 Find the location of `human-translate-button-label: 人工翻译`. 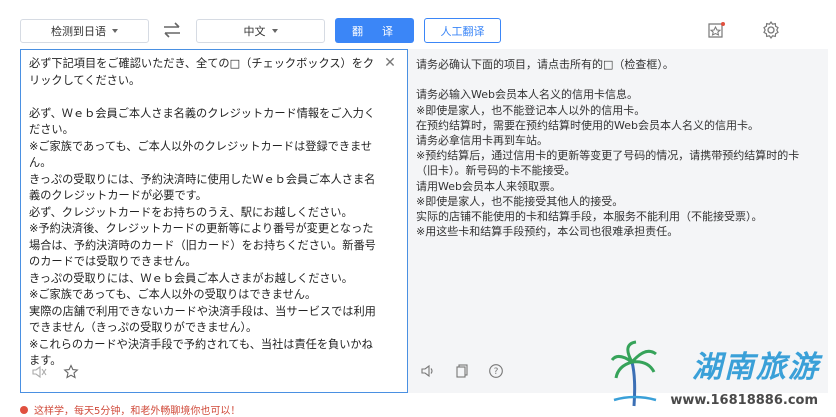

human-translate-button-label: 人工翻译 is located at coordinates (462, 31).